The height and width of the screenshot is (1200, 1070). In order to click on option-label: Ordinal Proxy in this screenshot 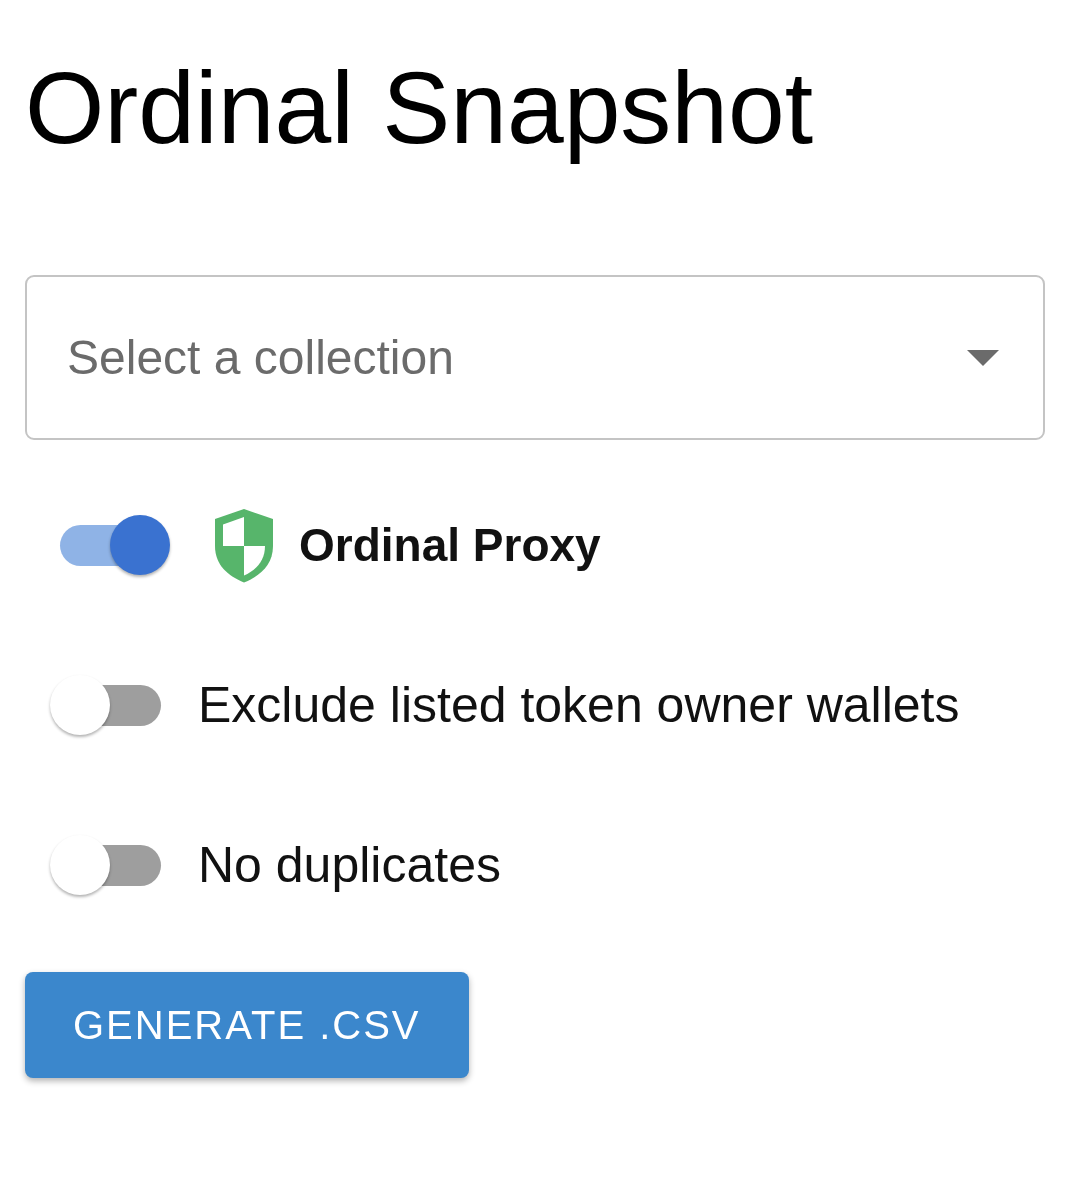, I will do `click(450, 545)`.